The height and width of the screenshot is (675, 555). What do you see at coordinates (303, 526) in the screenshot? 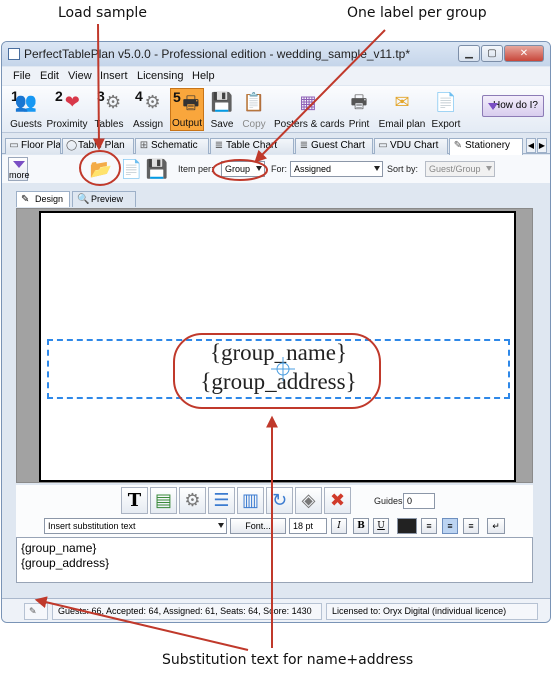
I see `font-size-value: 18 pt` at bounding box center [303, 526].